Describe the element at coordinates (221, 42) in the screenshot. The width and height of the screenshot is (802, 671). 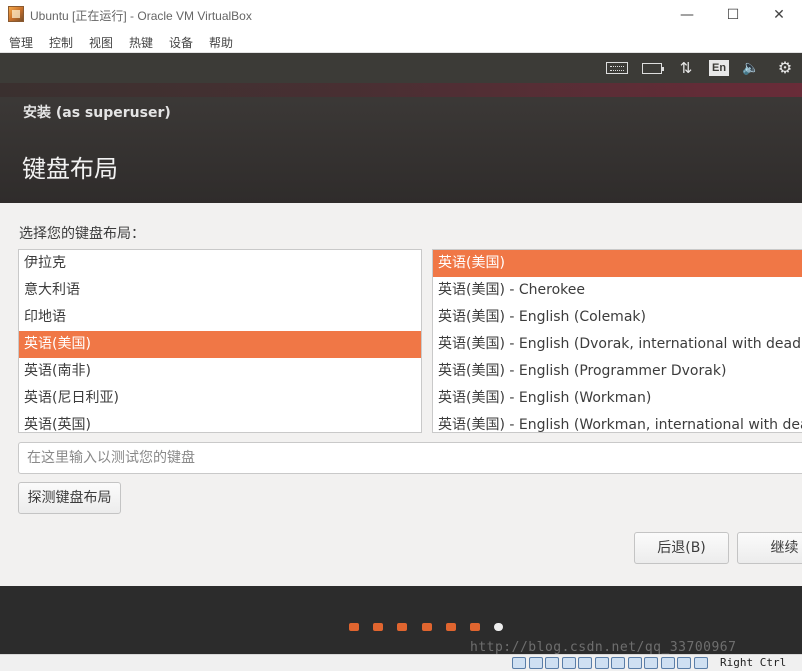
I see `menu-help: 帮助` at that location.